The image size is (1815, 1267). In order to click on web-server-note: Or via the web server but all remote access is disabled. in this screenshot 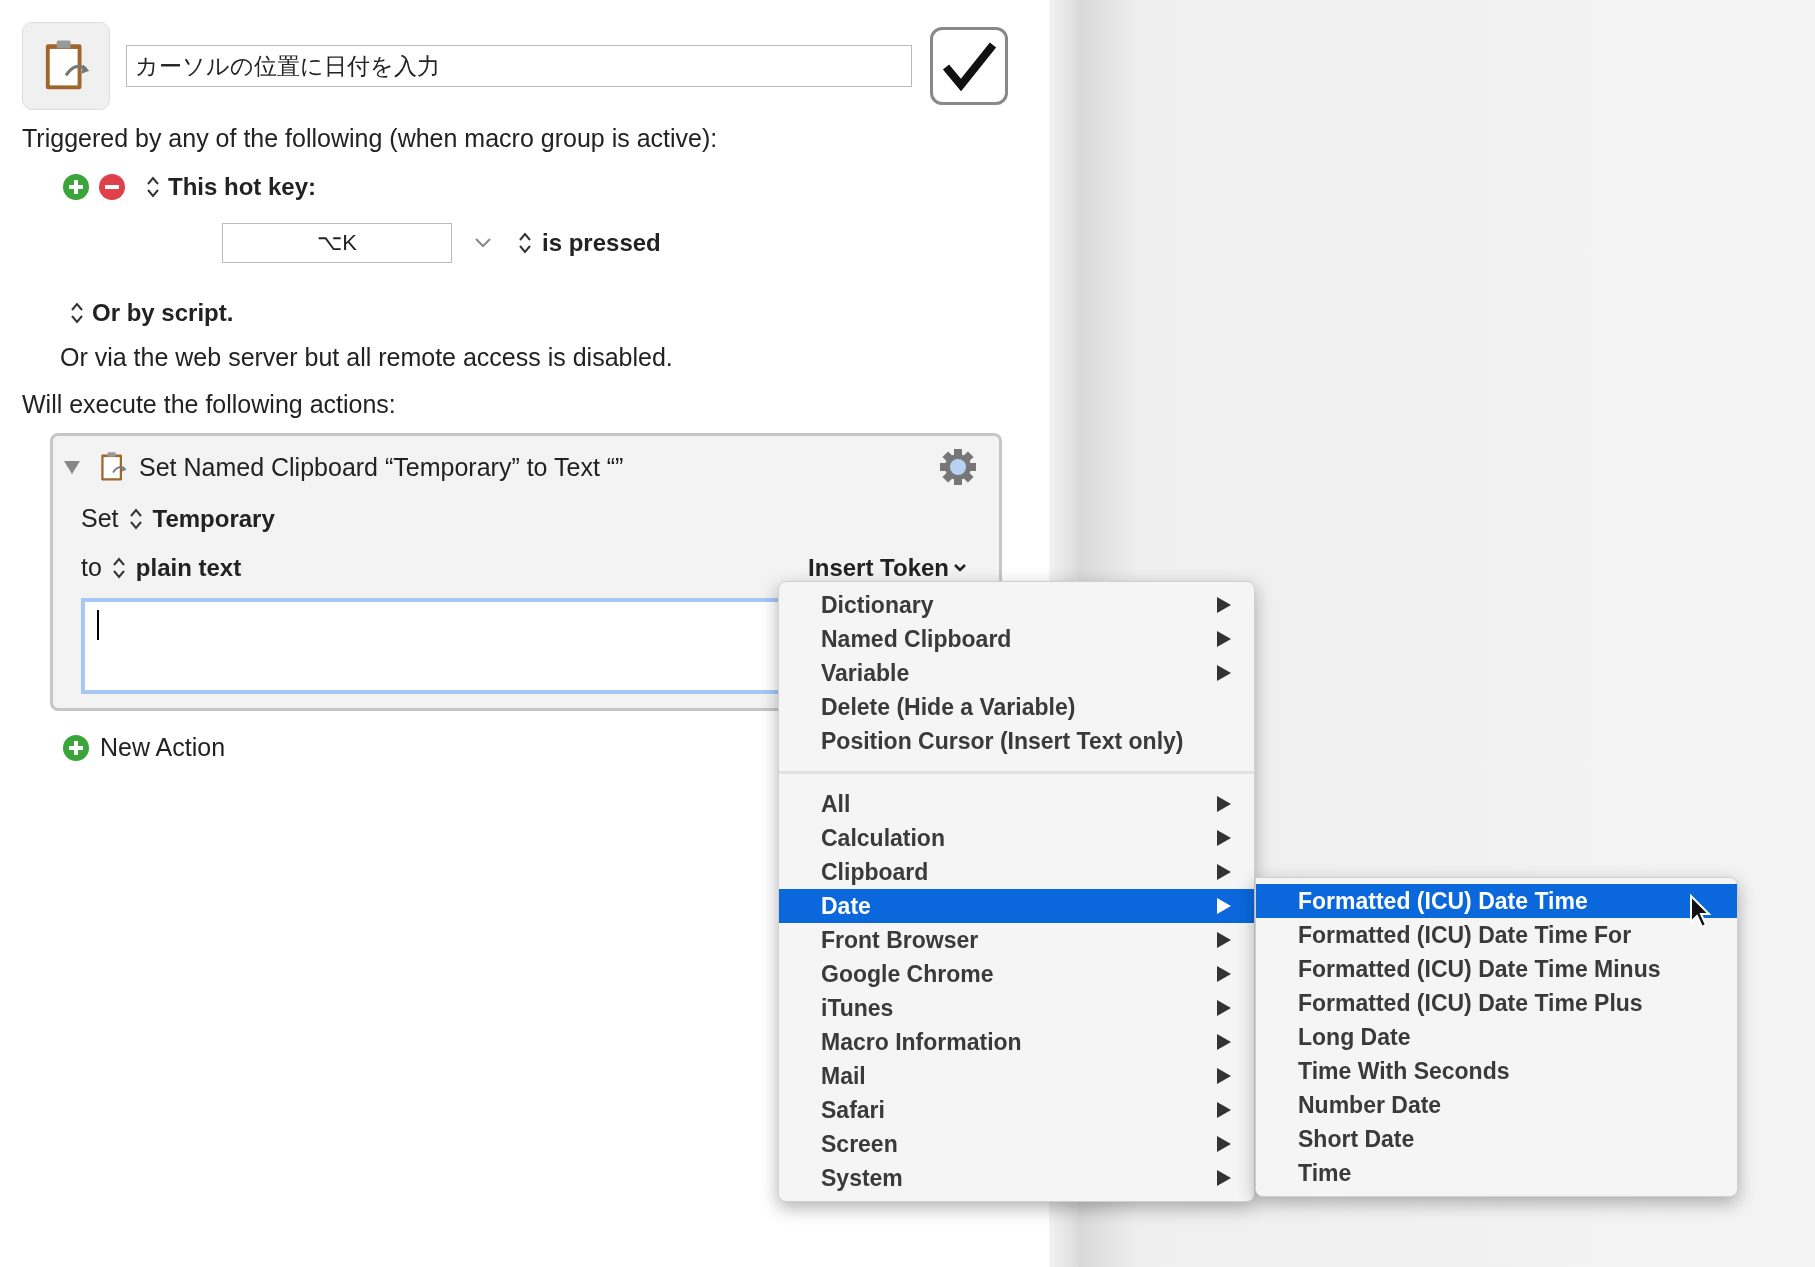, I will do `click(367, 357)`.